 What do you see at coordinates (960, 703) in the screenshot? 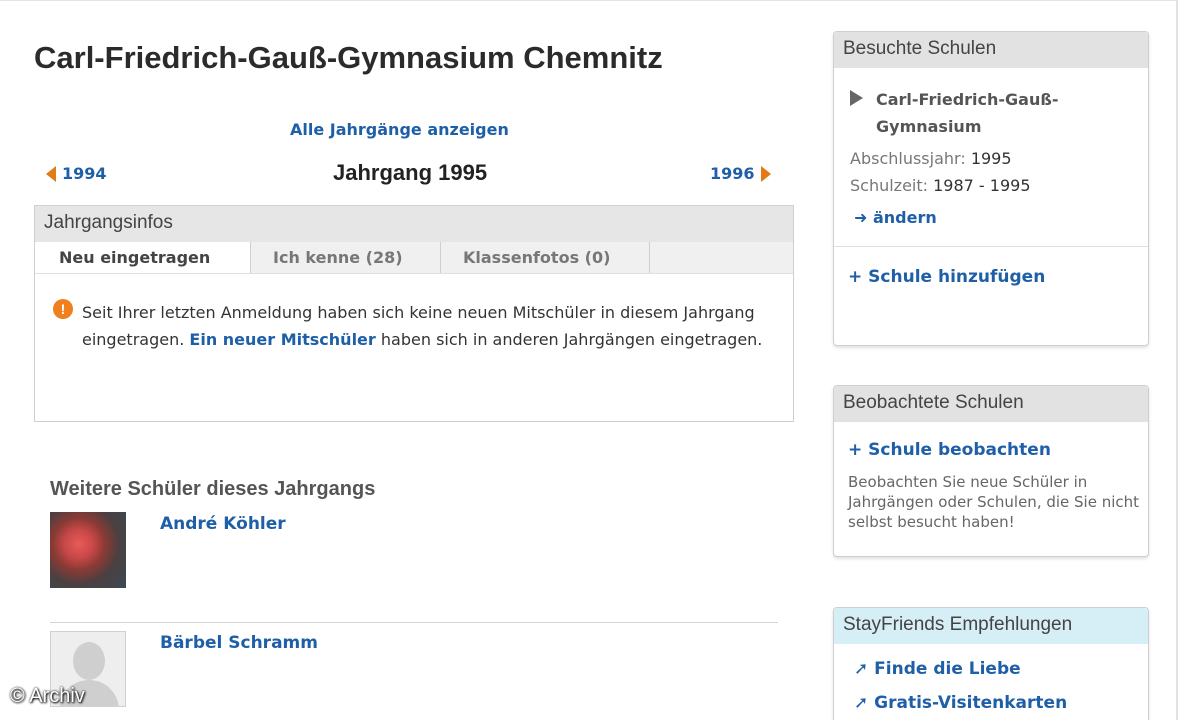
I see `business-cards-link: ➚ Gratis-Visitenkarten` at bounding box center [960, 703].